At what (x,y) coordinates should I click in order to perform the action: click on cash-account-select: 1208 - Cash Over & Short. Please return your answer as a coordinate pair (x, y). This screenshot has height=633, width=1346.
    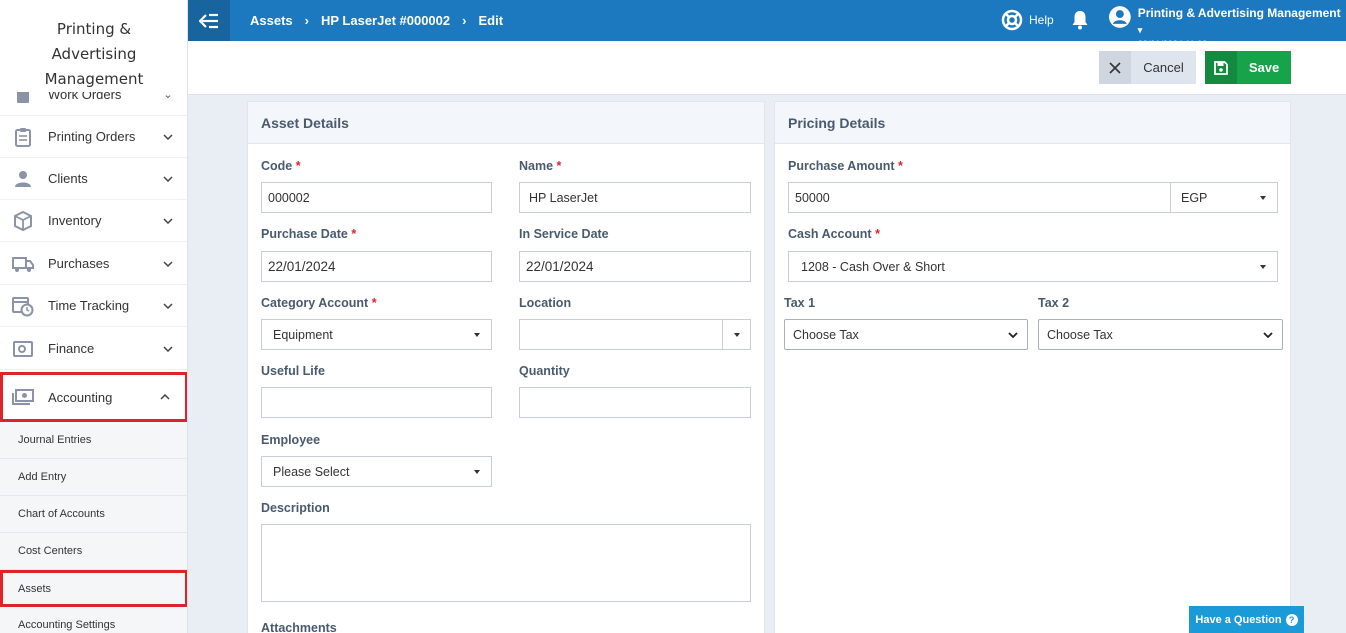
    Looking at the image, I should click on (1033, 266).